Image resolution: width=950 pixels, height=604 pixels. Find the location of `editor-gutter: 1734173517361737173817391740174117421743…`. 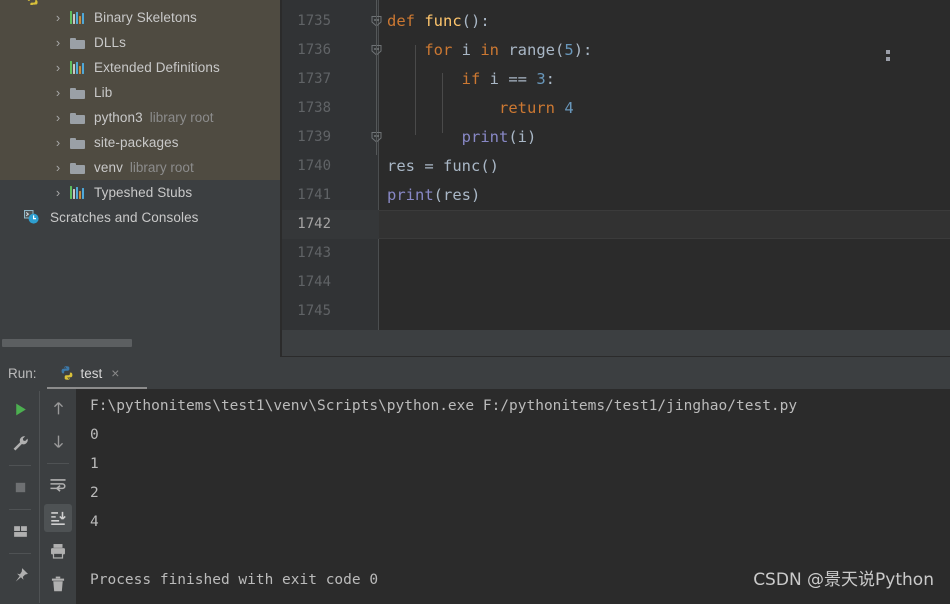

editor-gutter: 1734173517361737173817391740174117421743… is located at coordinates (332, 174).